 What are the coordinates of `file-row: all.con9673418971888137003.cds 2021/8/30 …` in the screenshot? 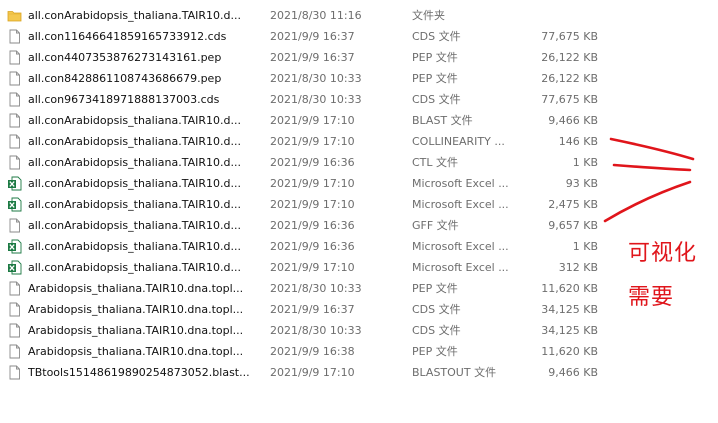 It's located at (305, 99).